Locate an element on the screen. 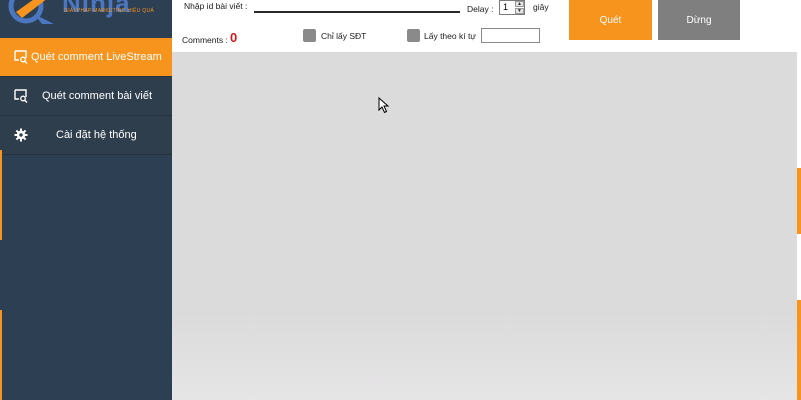 The image size is (801, 400). char-filter-input is located at coordinates (510, 35).